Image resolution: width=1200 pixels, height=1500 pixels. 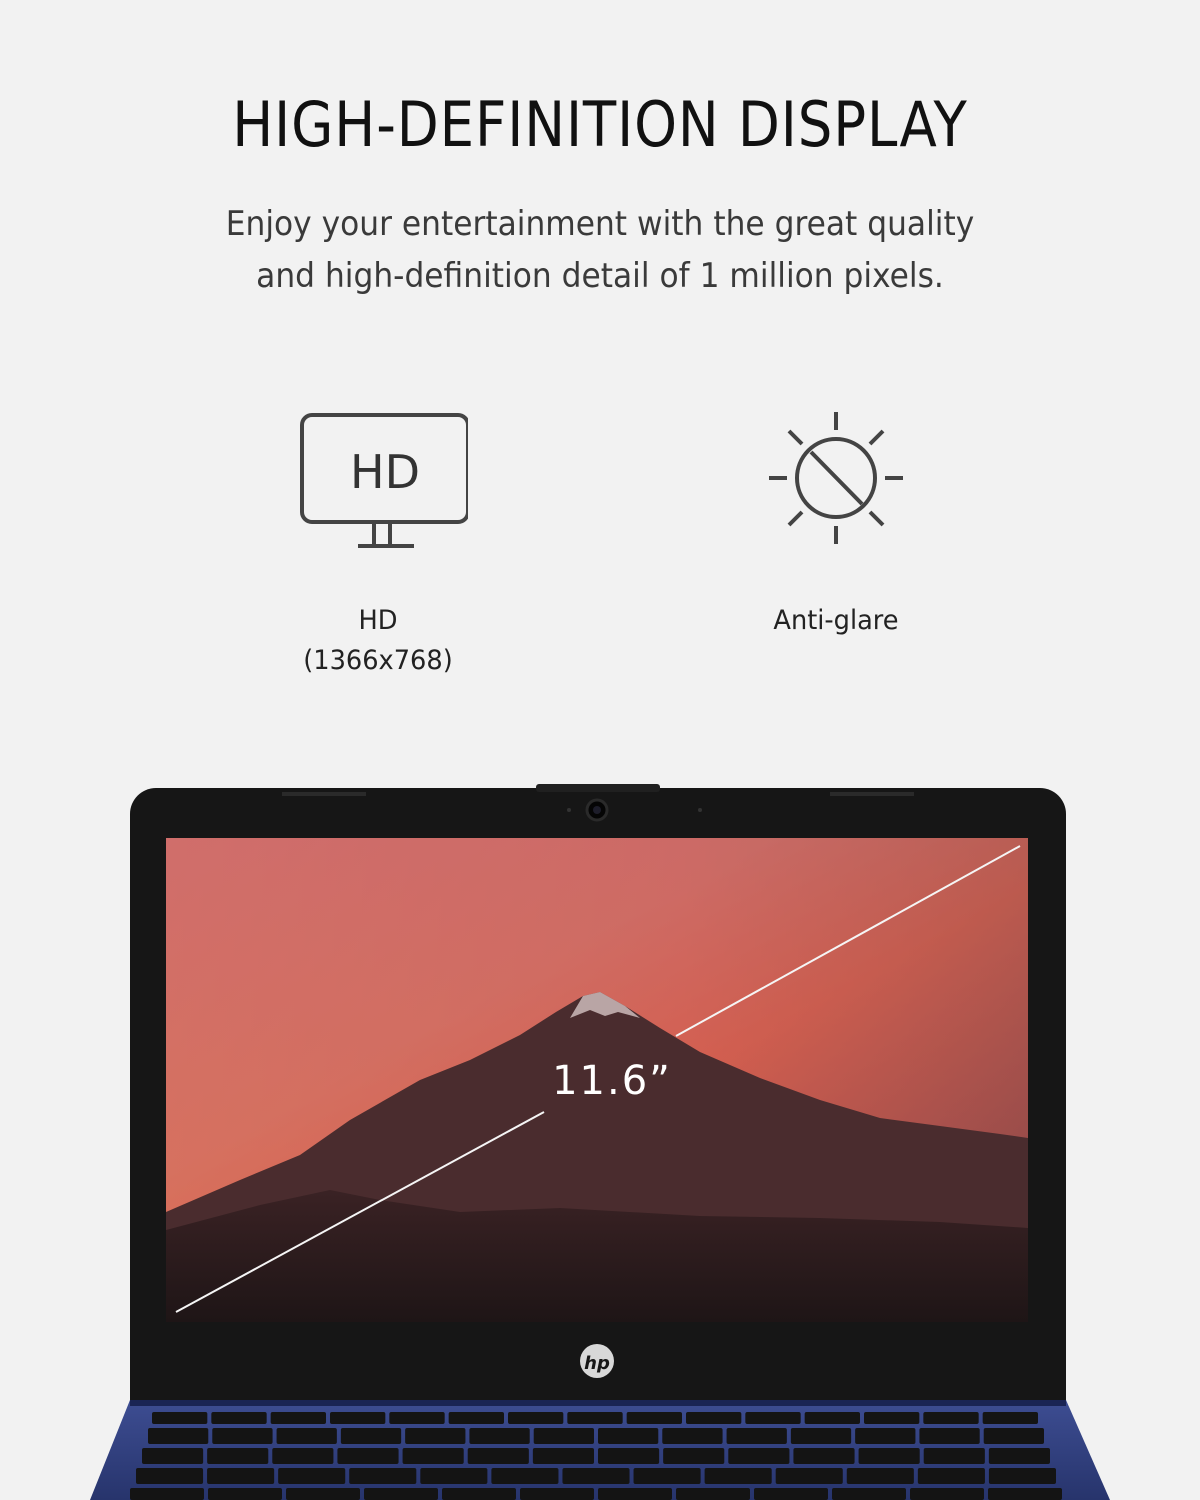 I want to click on feature-anti-glare-label: Anti-glare, so click(x=836, y=620).